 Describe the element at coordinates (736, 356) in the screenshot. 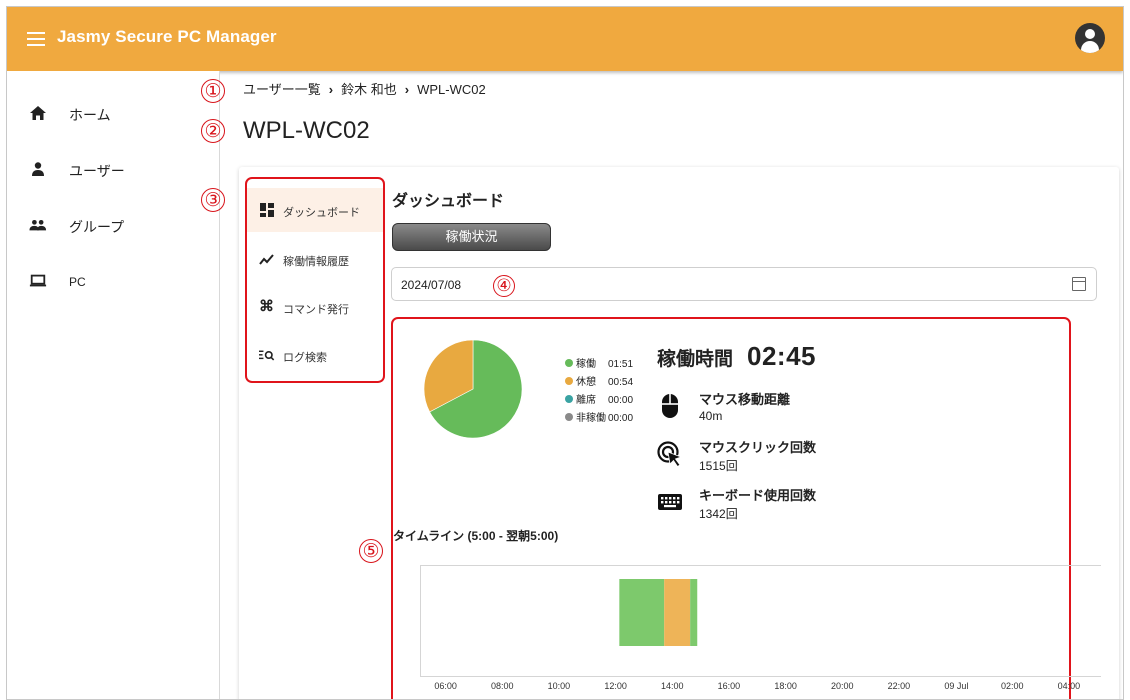

I see `operating-time: 稼働時間 02:45` at that location.